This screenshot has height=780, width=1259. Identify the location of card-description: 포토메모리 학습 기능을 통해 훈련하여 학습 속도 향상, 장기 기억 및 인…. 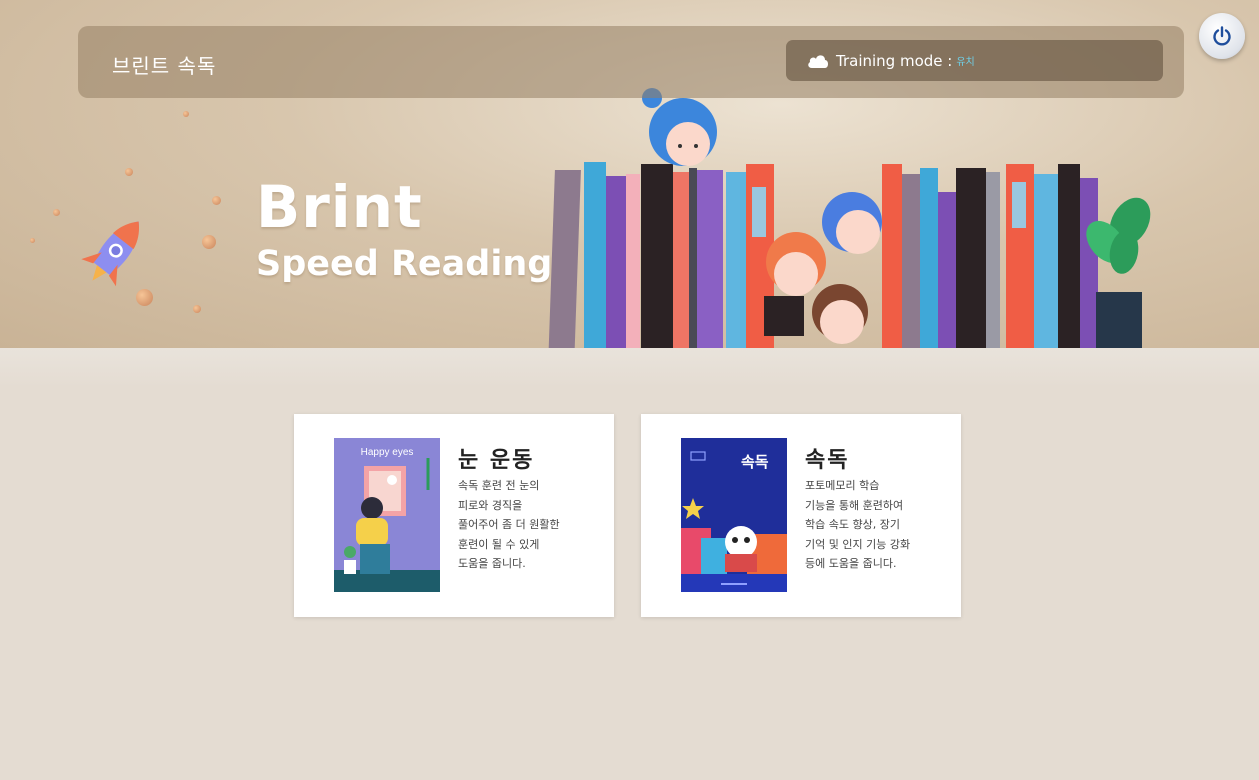
(871, 525).